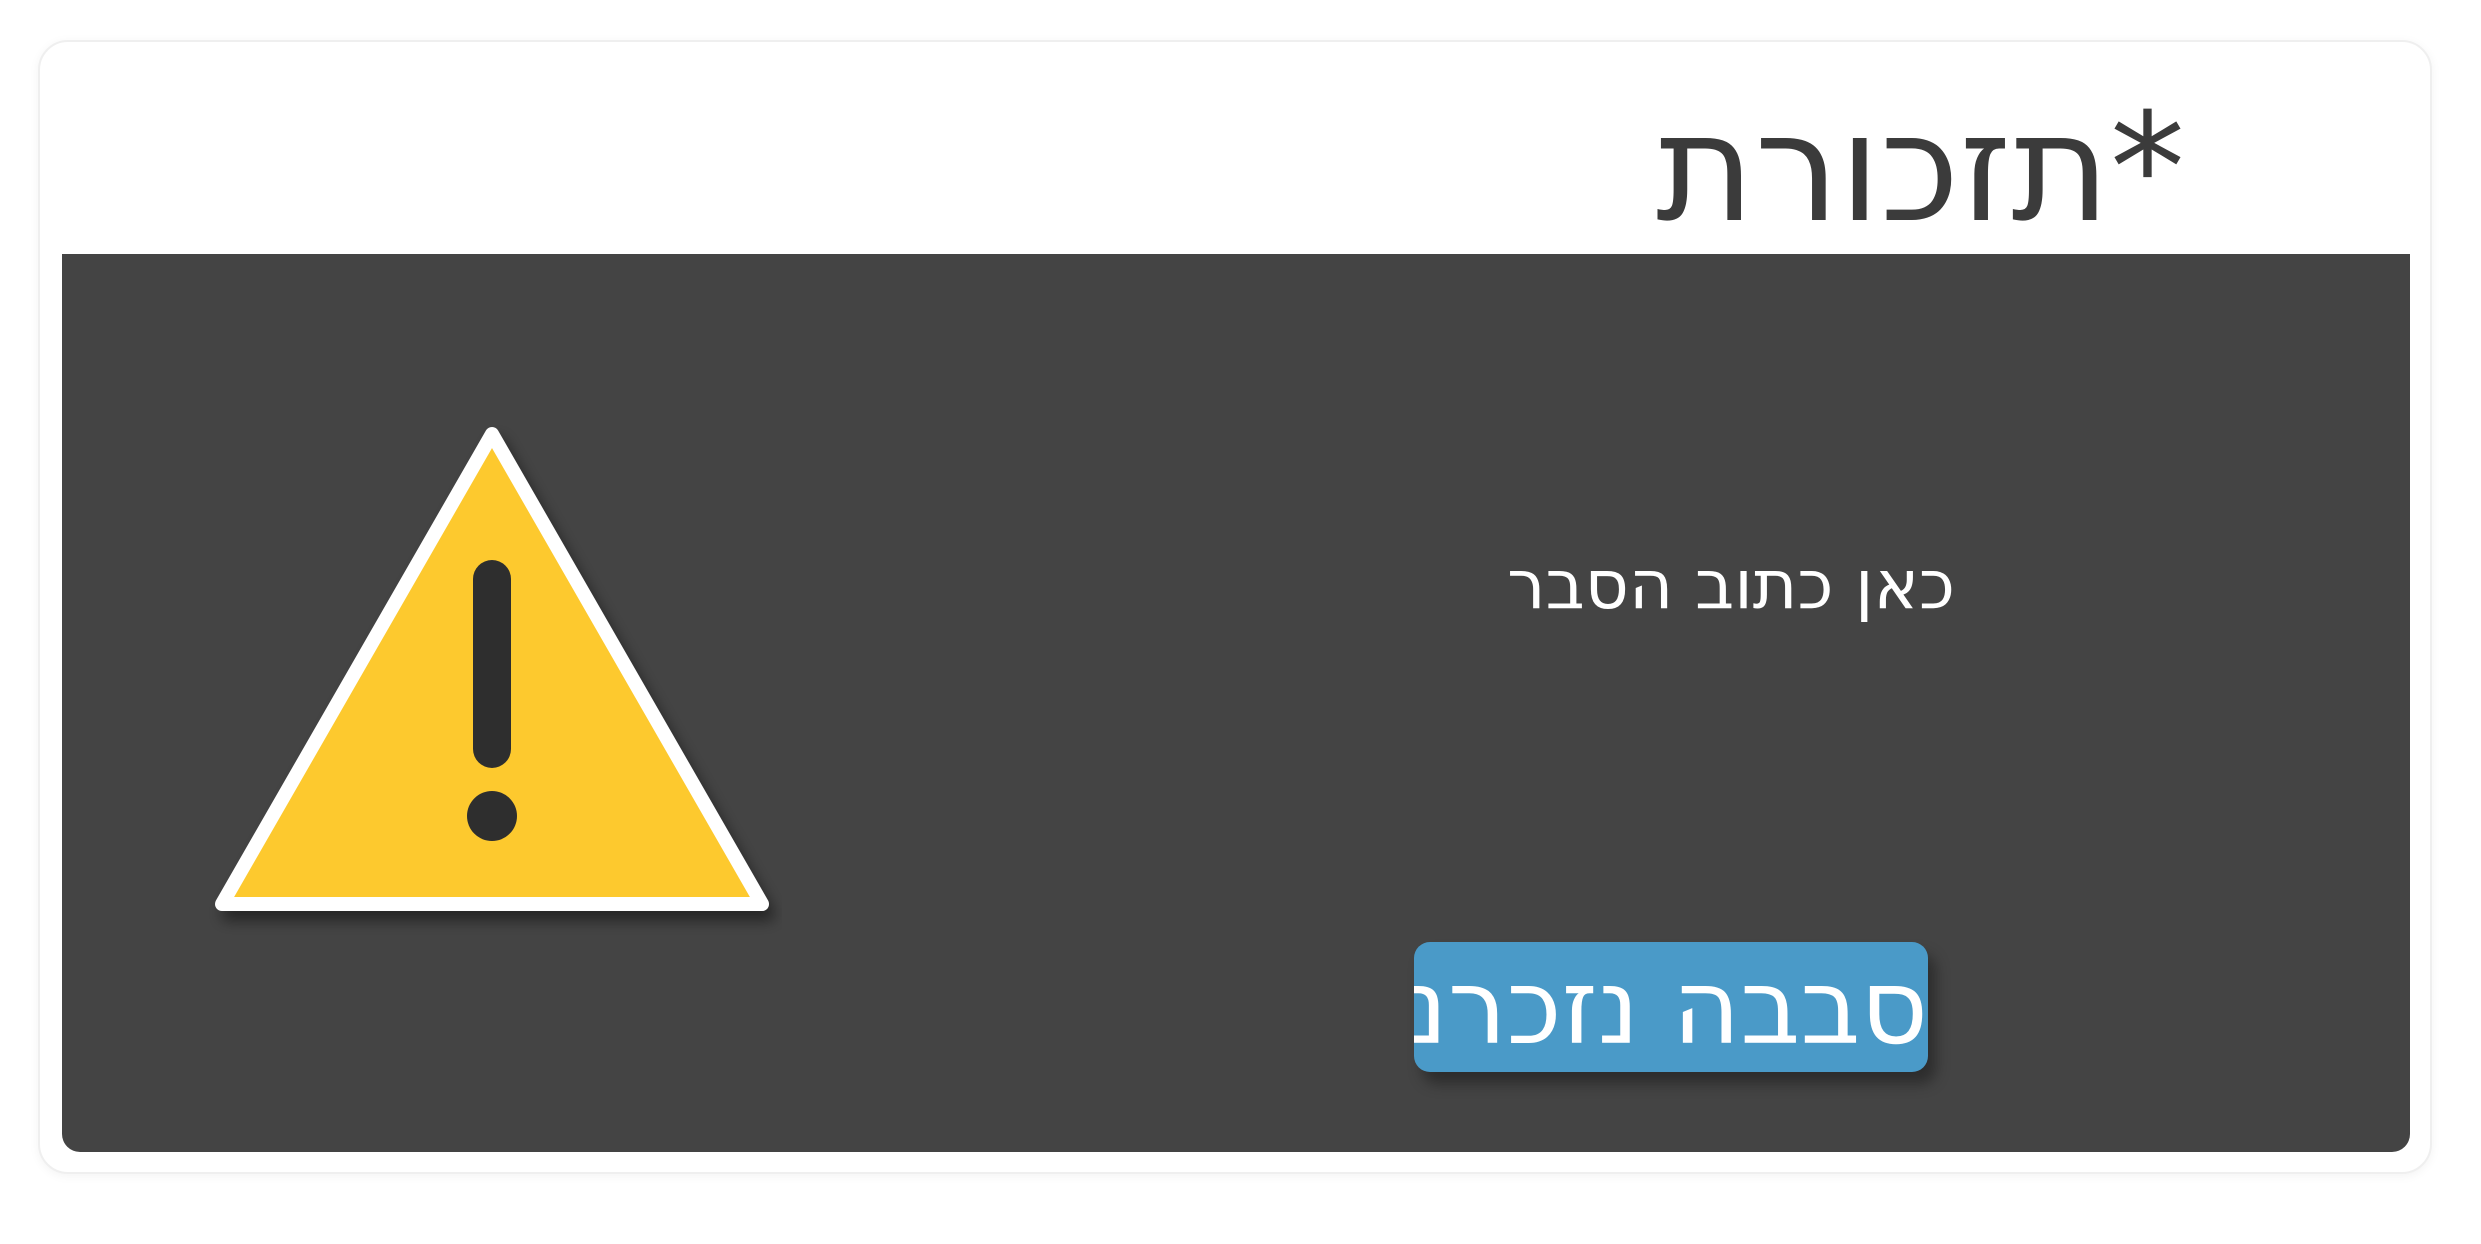 The image size is (2481, 1244). Describe the element at coordinates (1731, 585) in the screenshot. I see `explanation-text: כאן כתוב הסבר` at that location.